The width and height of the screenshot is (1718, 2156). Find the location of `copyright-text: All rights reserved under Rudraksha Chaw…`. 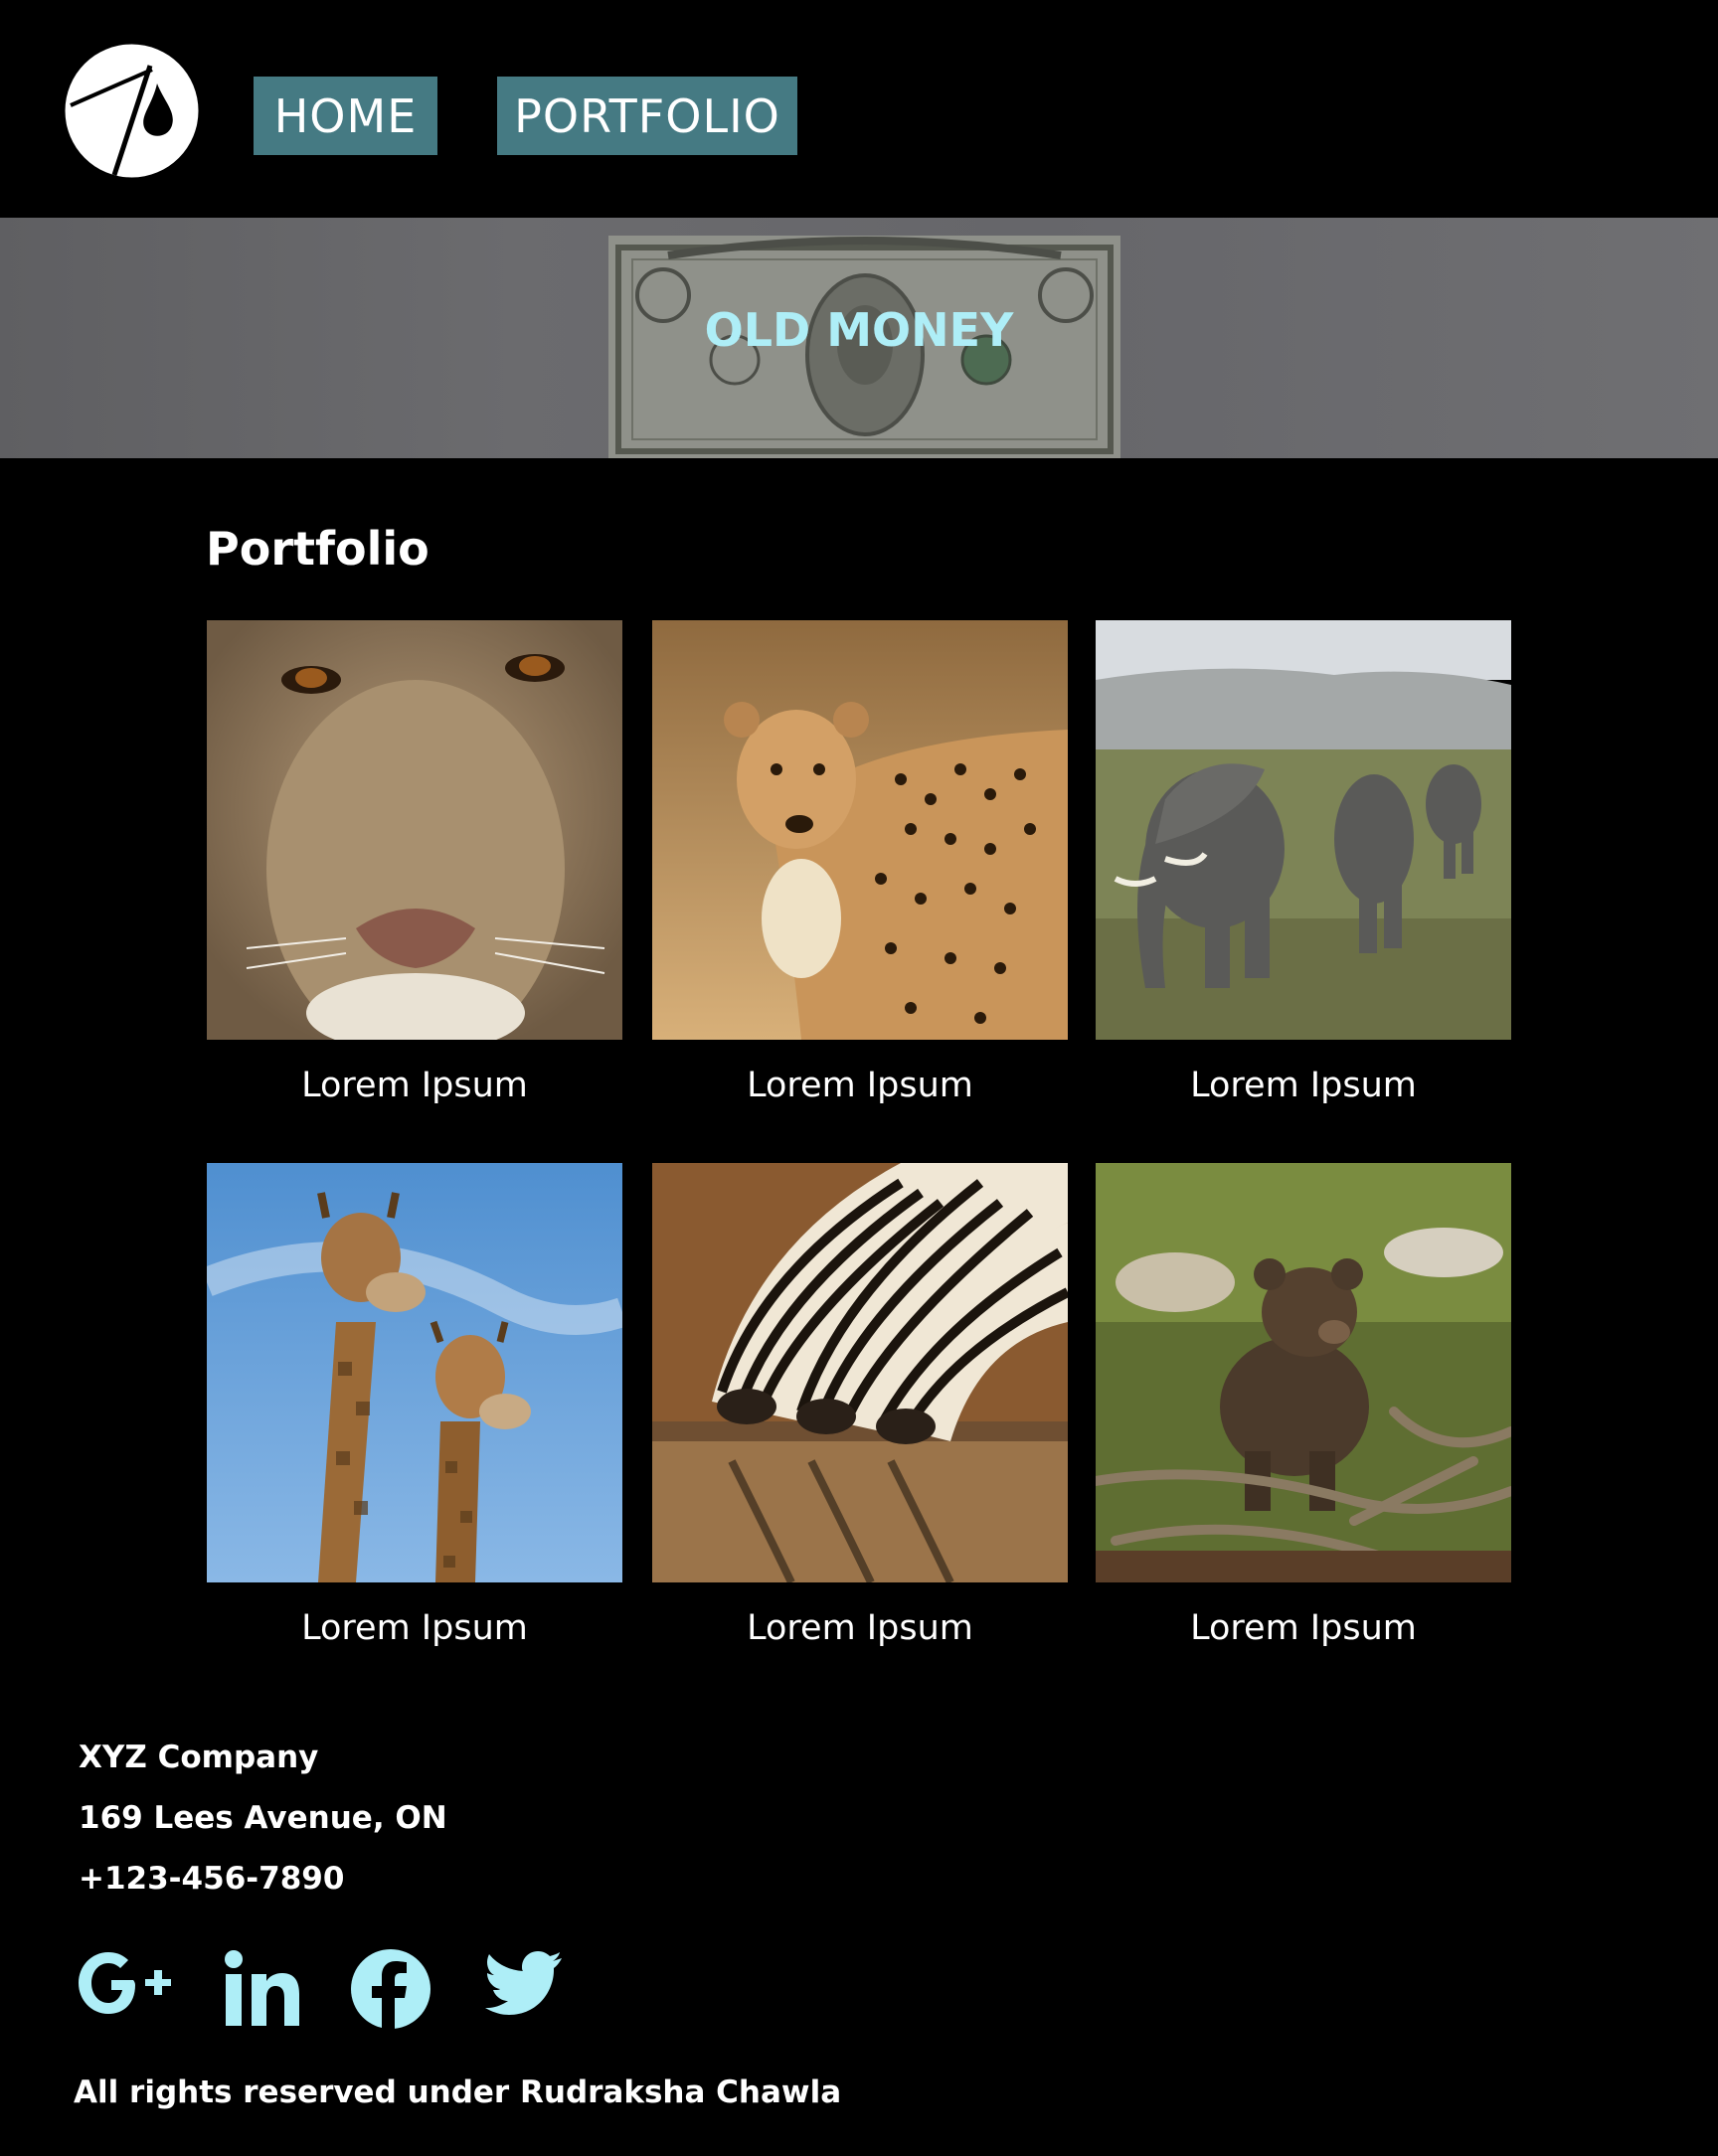

copyright-text: All rights reserved under Rudraksha Chaw… is located at coordinates (458, 2092).